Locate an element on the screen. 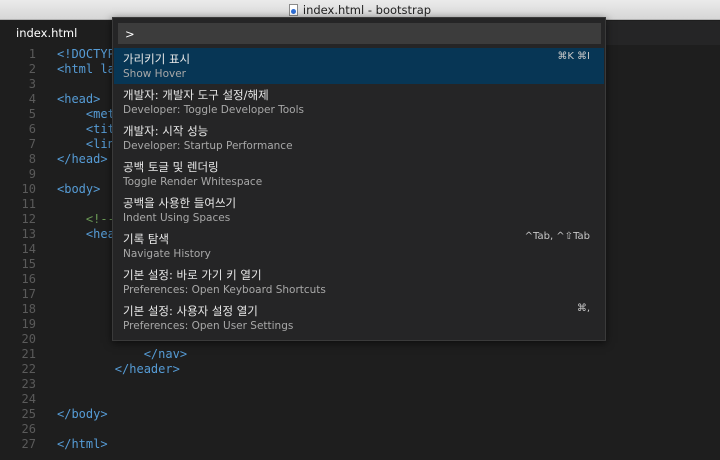  line-number: 5 is located at coordinates (32, 114).